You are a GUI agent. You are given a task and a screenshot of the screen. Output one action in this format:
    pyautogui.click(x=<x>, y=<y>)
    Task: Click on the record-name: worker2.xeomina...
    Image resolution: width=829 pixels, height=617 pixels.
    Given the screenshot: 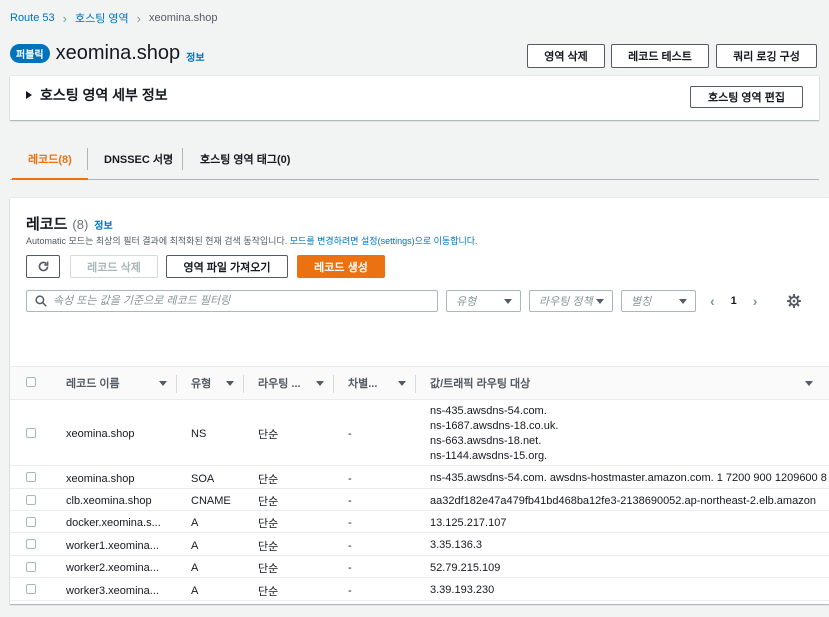 What is the action you would take?
    pyautogui.click(x=113, y=566)
    